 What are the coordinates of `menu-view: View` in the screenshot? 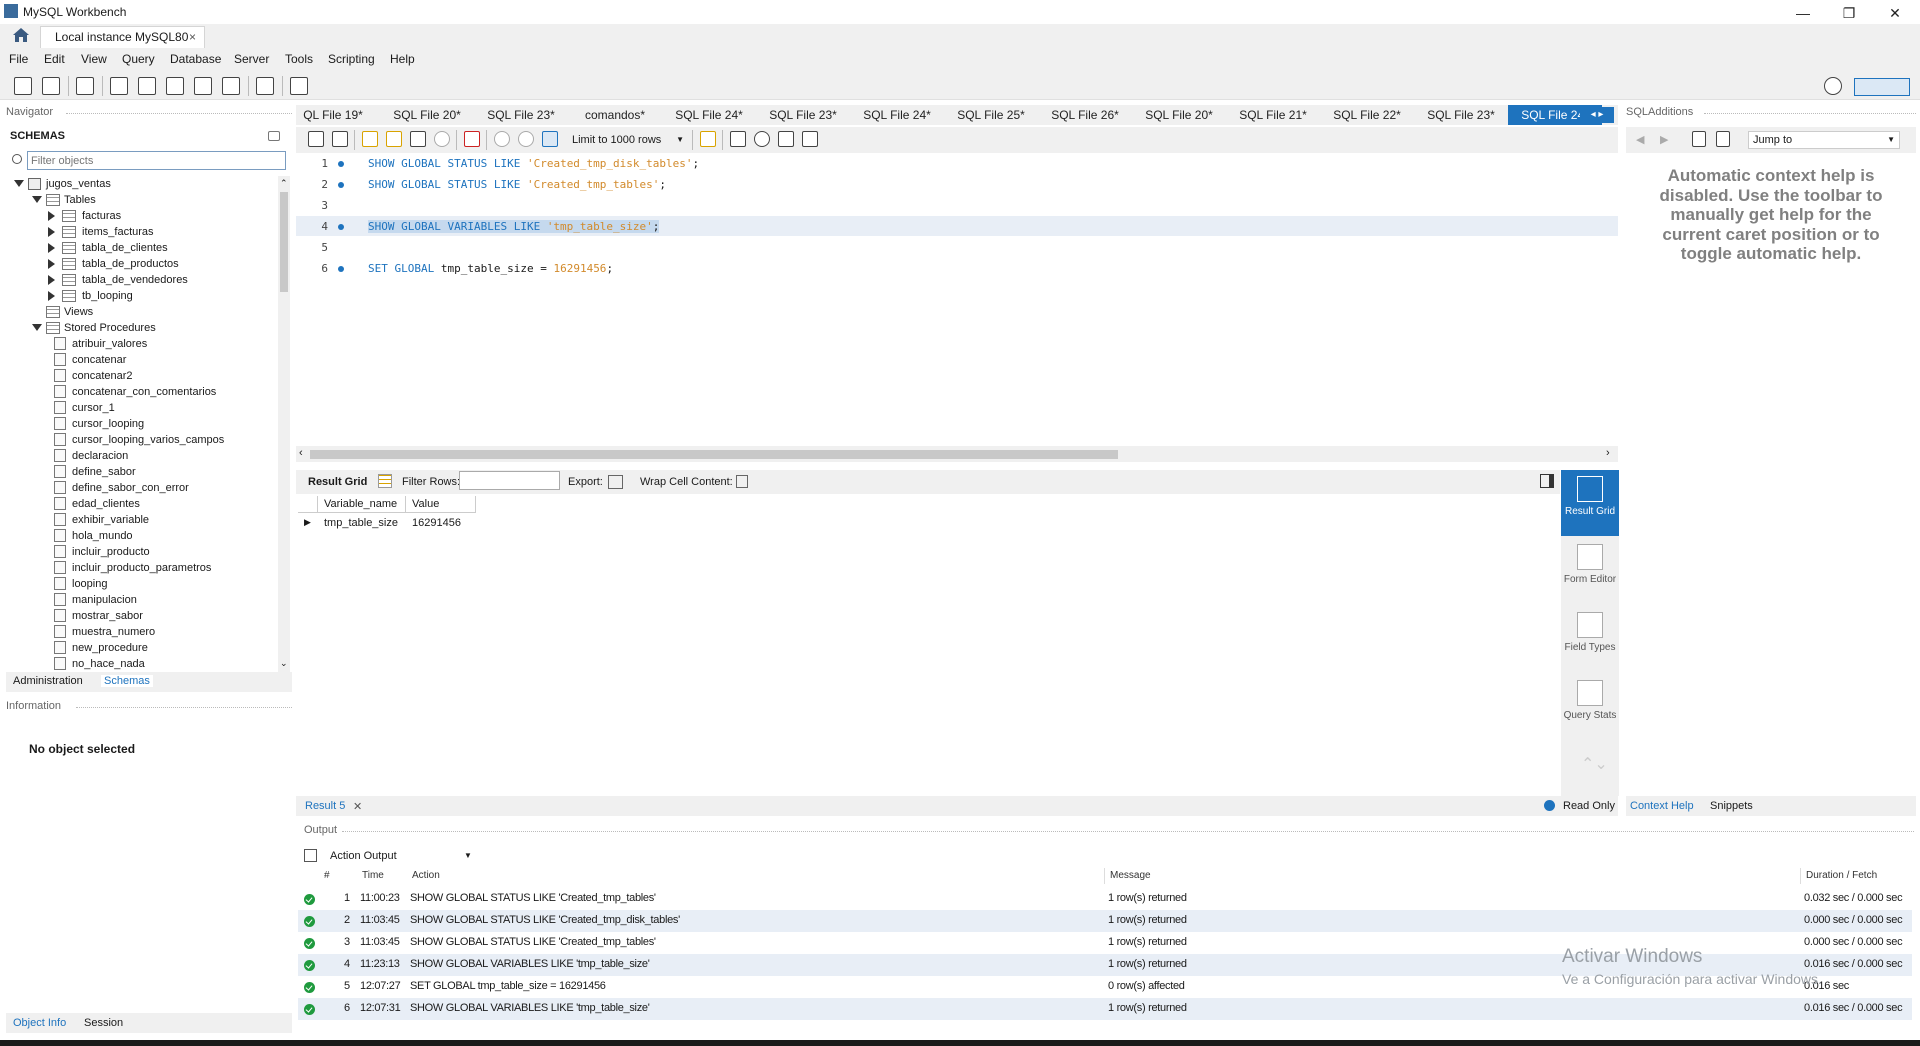 It's located at (94, 59).